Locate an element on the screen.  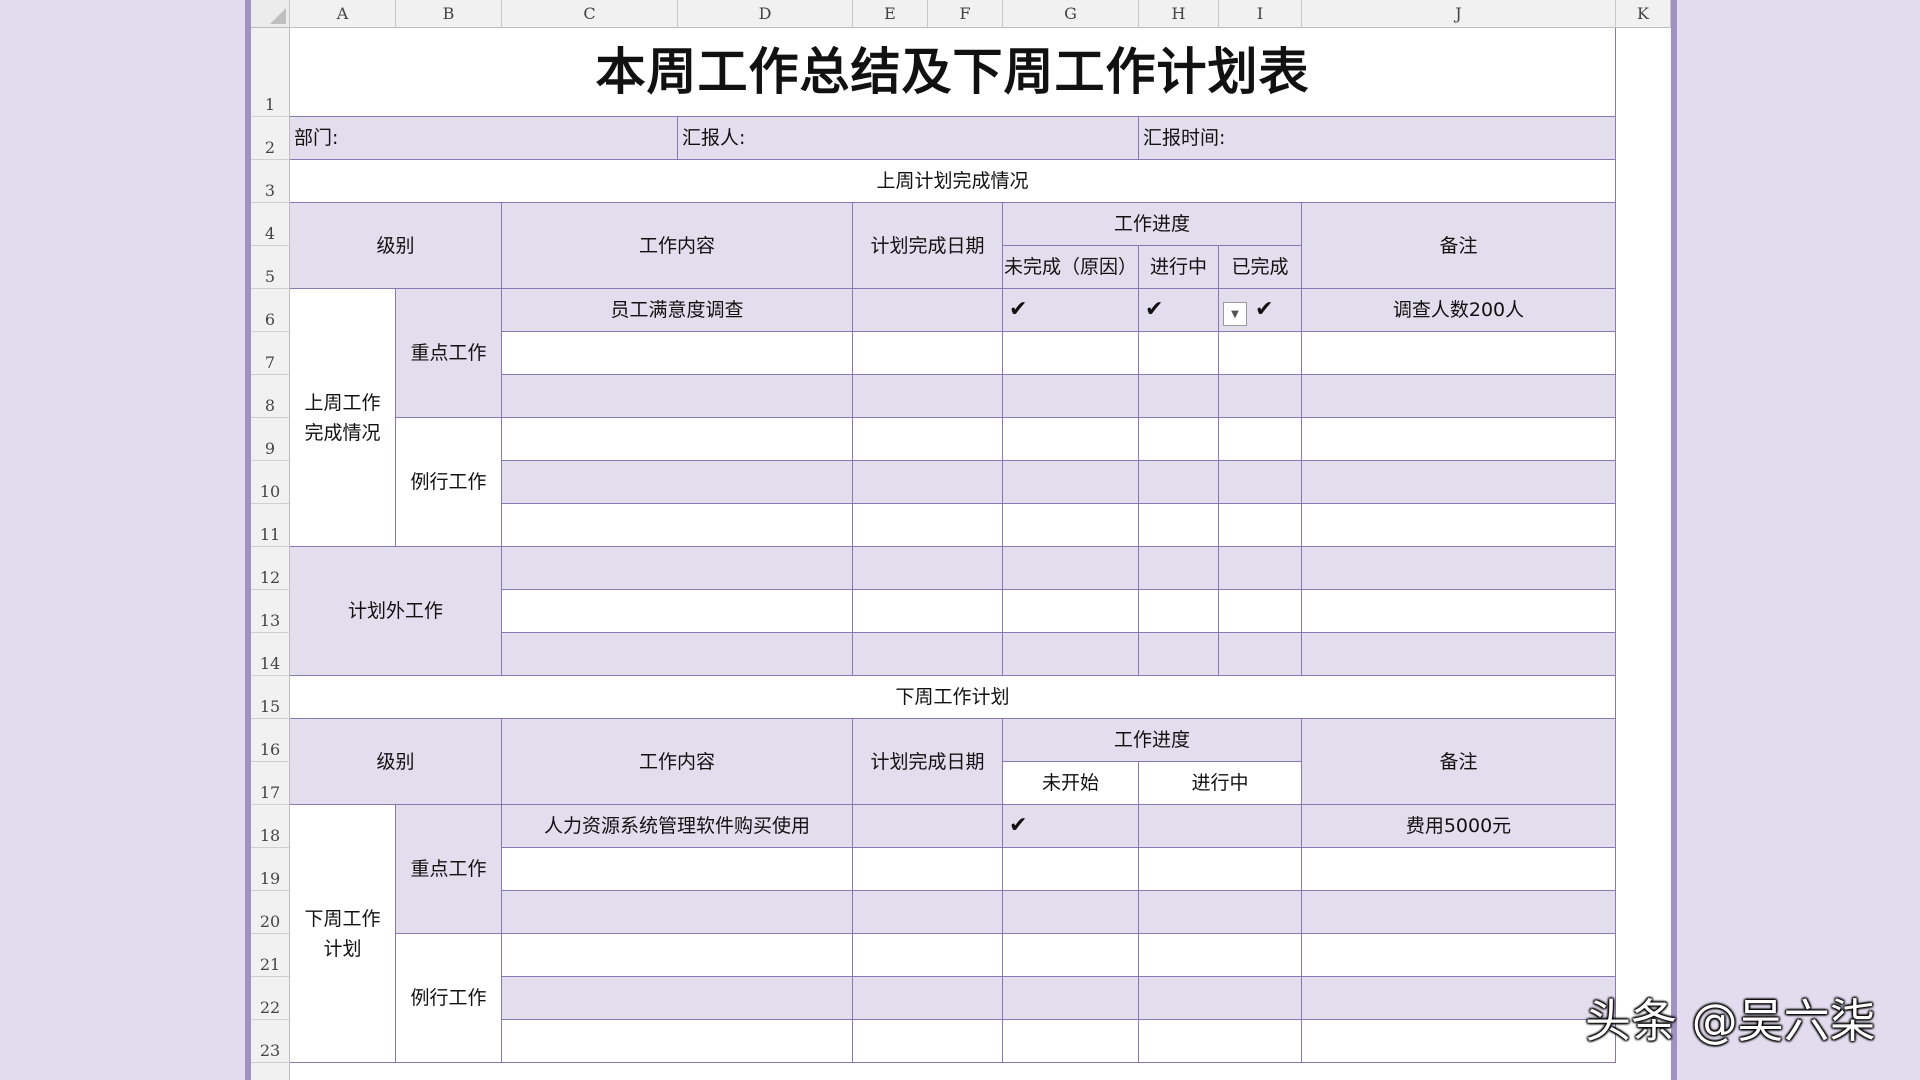
row-header-4: 4 is located at coordinates (270, 224).